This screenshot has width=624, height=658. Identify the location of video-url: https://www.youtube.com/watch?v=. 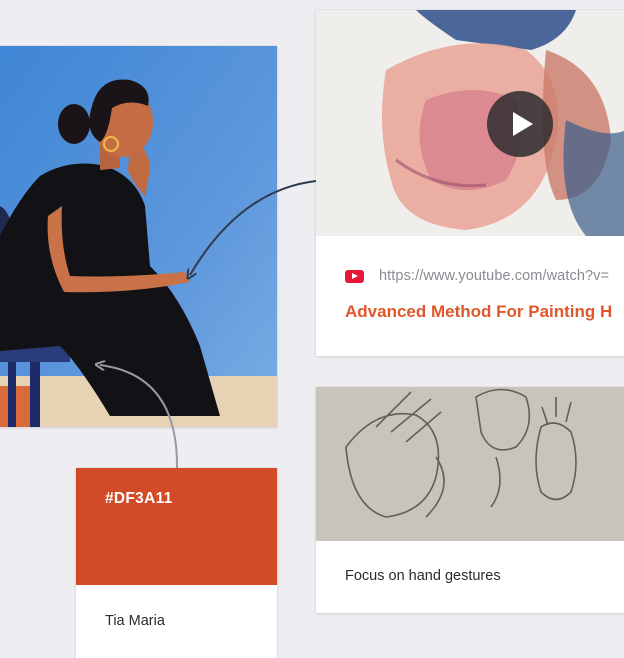
(494, 276).